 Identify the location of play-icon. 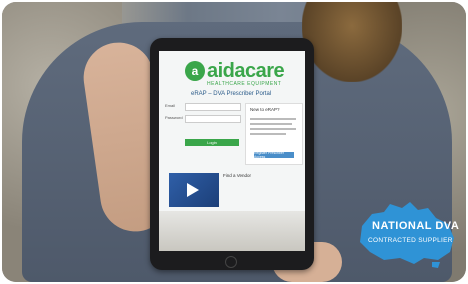
(193, 190).